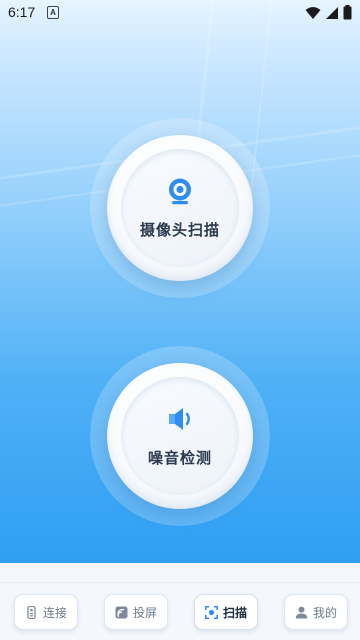  Describe the element at coordinates (179, 418) in the screenshot. I see `speaker-icon` at that location.